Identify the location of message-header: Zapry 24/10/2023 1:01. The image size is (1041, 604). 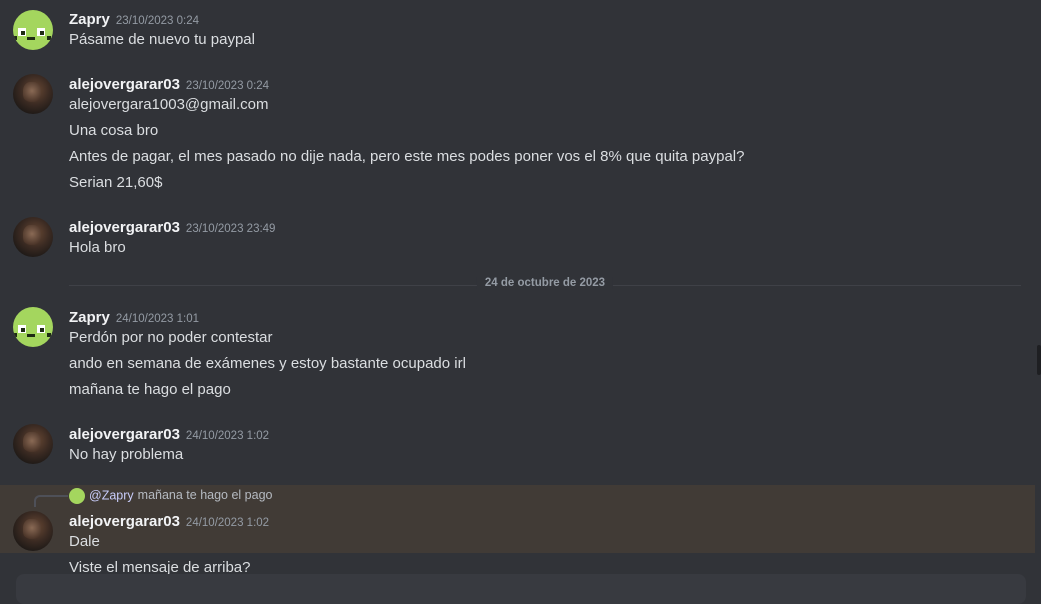
(134, 316).